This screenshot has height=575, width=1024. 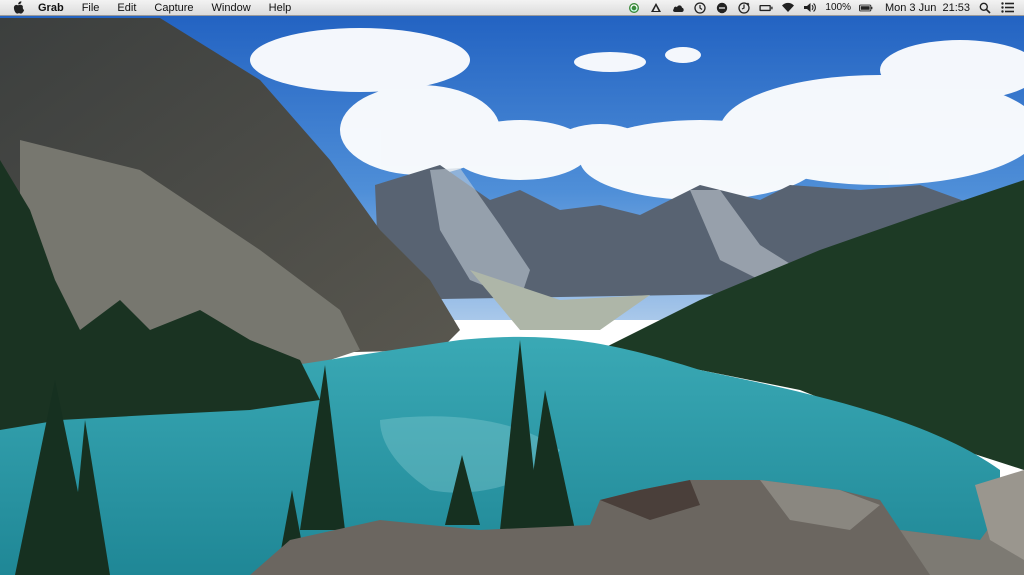 What do you see at coordinates (634, 8) in the screenshot?
I see `sync-icon` at bounding box center [634, 8].